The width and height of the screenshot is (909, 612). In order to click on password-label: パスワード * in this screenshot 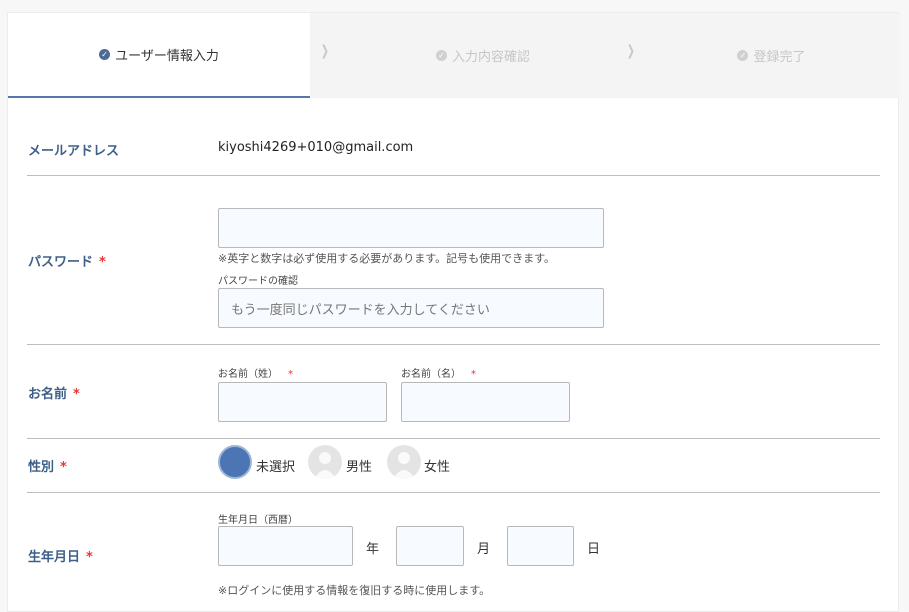, I will do `click(67, 260)`.